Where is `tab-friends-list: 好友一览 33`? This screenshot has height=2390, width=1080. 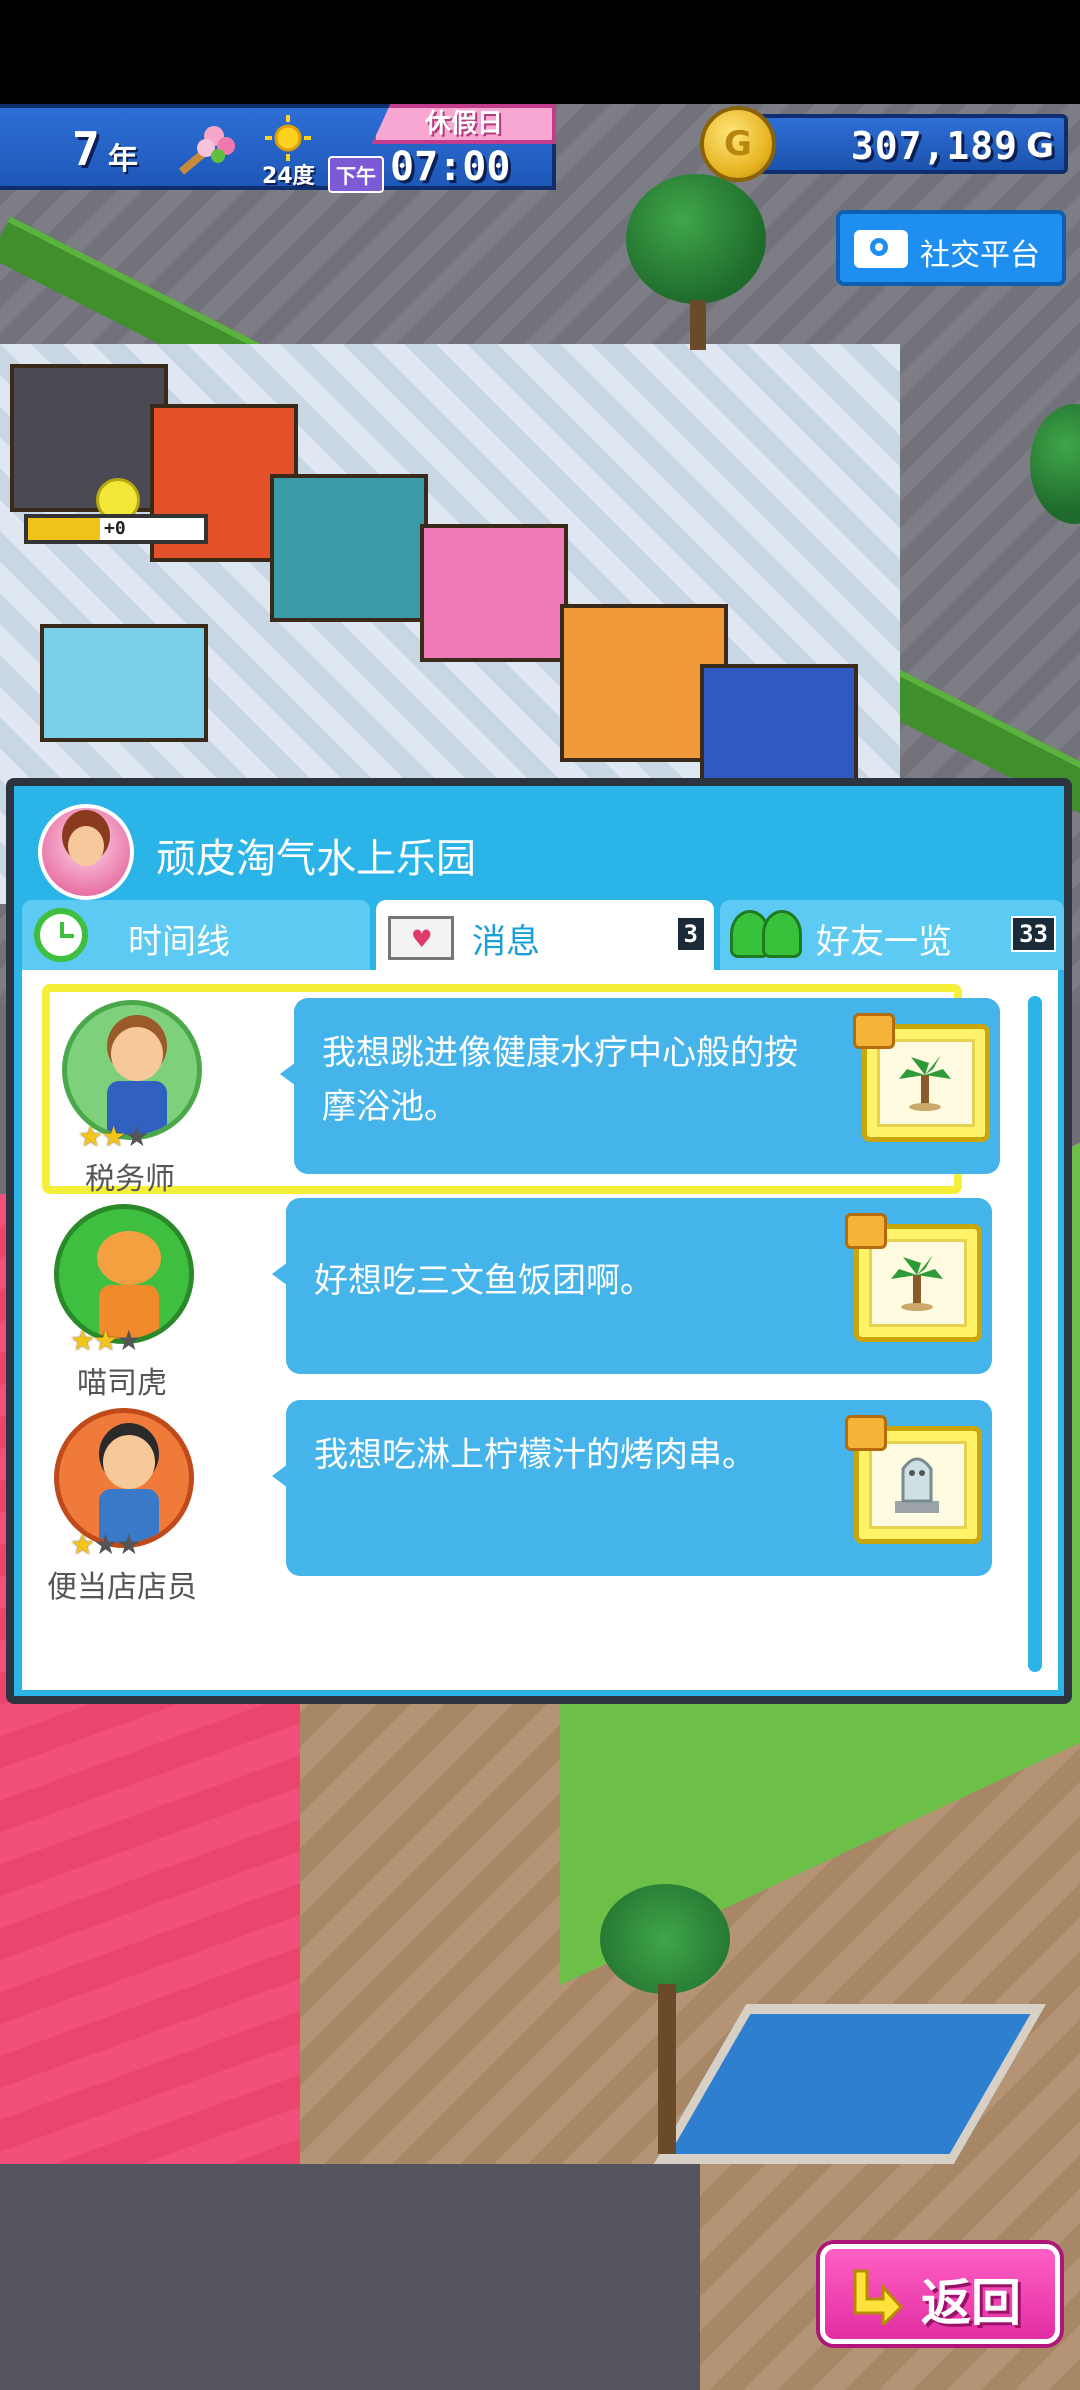 tab-friends-list: 好友一览 33 is located at coordinates (892, 935).